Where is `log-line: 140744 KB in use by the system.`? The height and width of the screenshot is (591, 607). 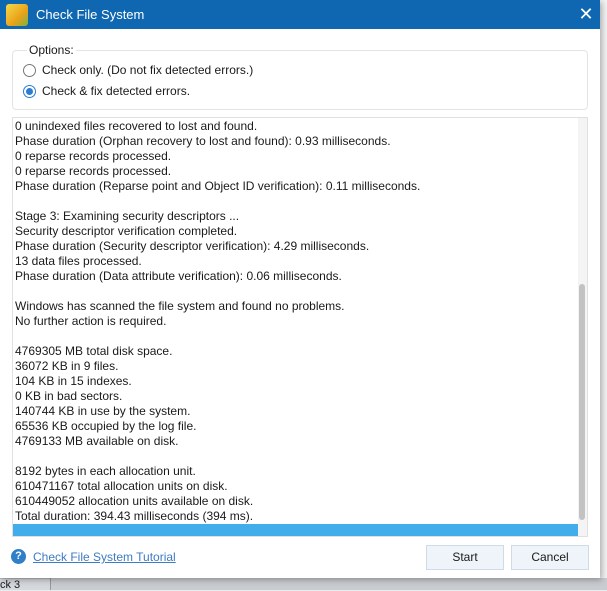
log-line: 140744 KB in use by the system. is located at coordinates (103, 411).